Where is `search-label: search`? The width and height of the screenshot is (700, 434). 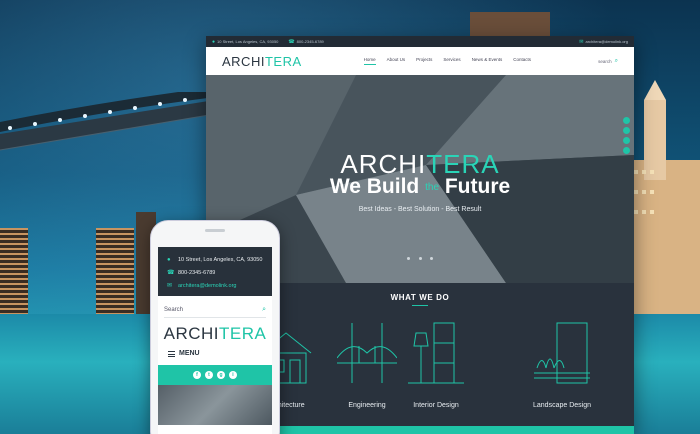 search-label: search is located at coordinates (605, 61).